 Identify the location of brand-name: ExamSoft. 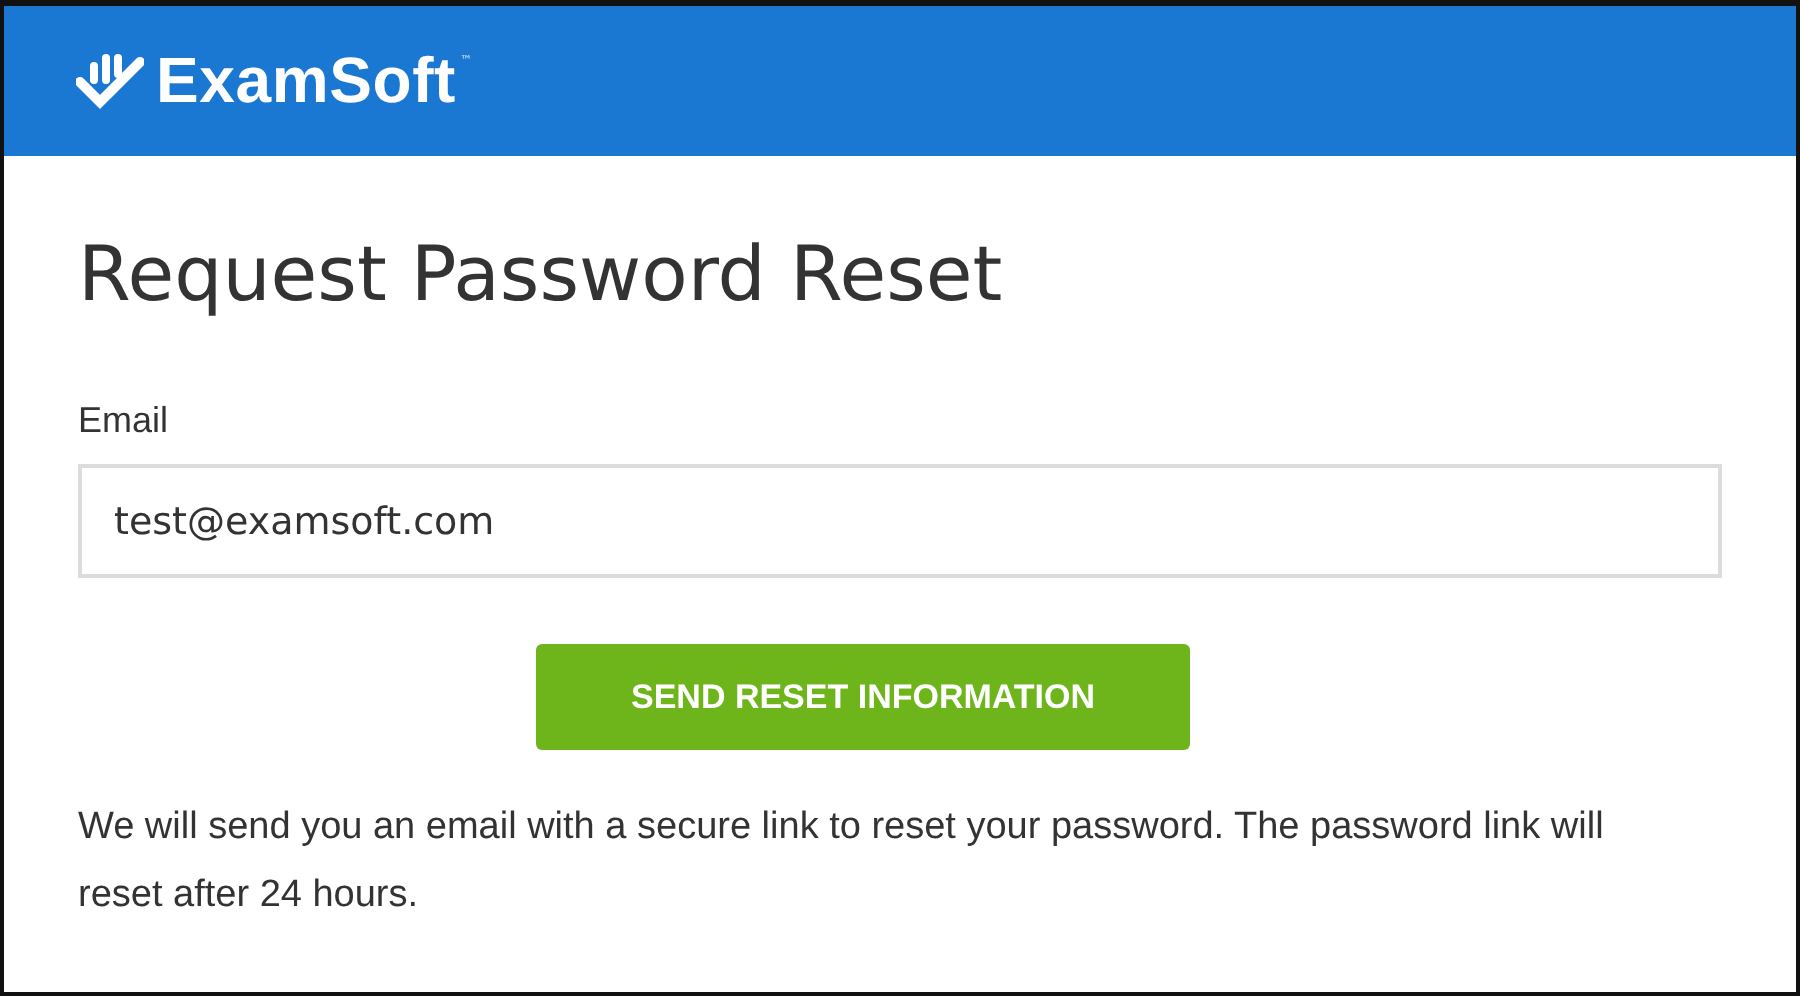
(306, 81).